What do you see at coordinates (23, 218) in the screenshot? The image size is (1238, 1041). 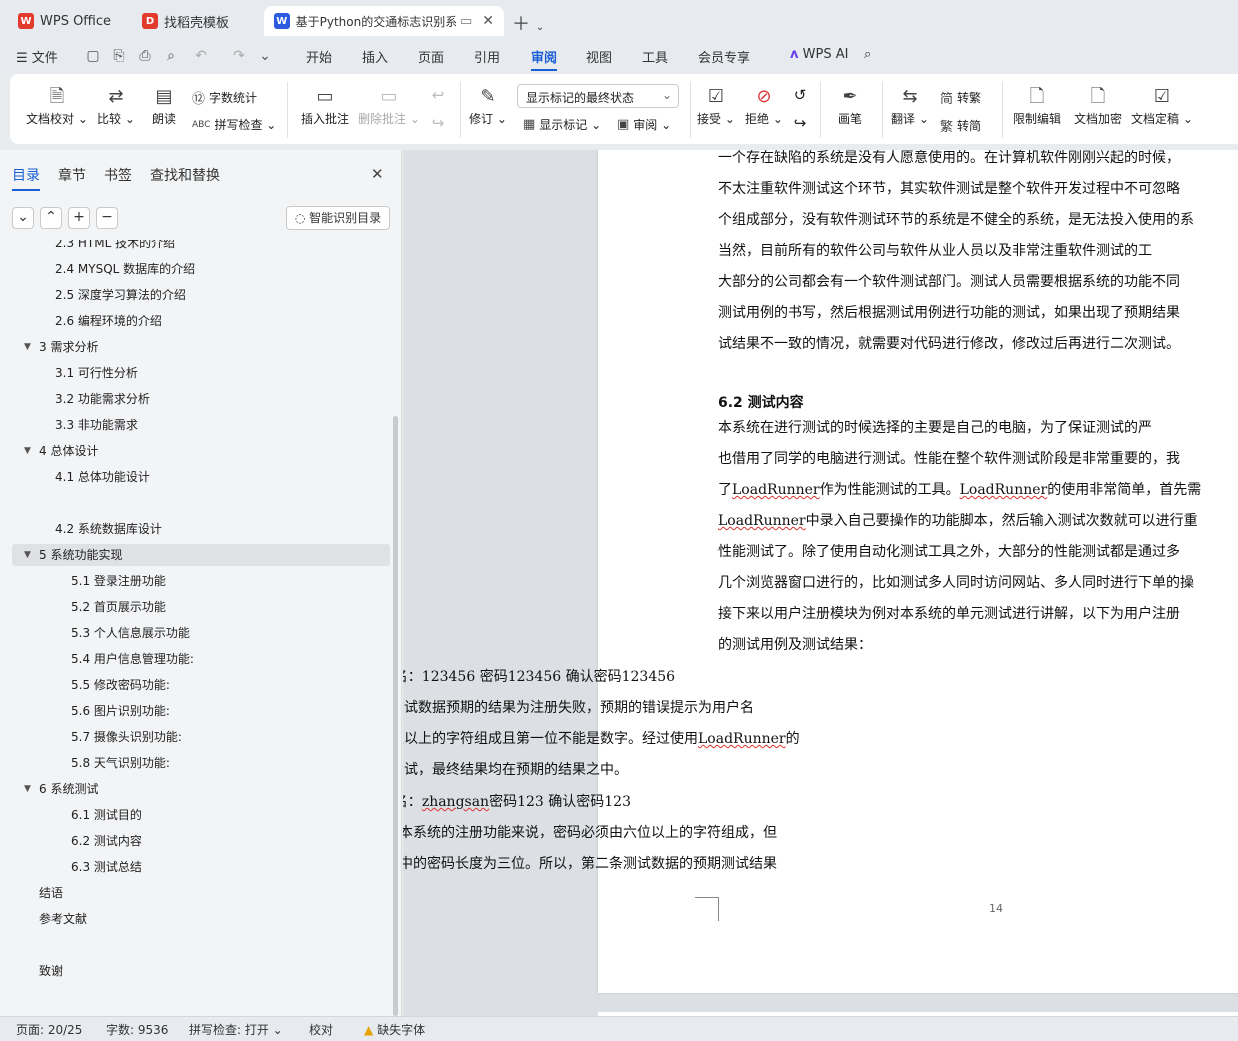 I see `collapse-button: ⌄` at bounding box center [23, 218].